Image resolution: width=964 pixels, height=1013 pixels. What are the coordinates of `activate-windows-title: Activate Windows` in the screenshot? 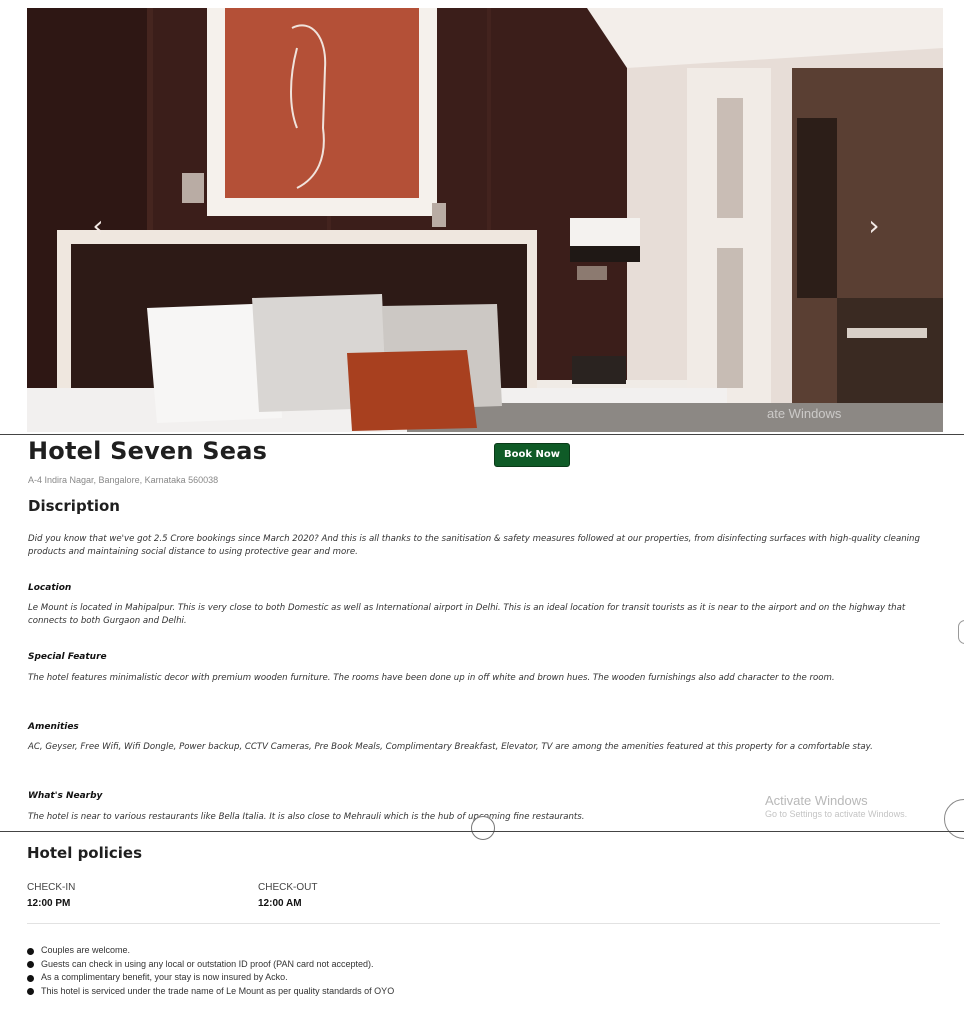 It's located at (816, 800).